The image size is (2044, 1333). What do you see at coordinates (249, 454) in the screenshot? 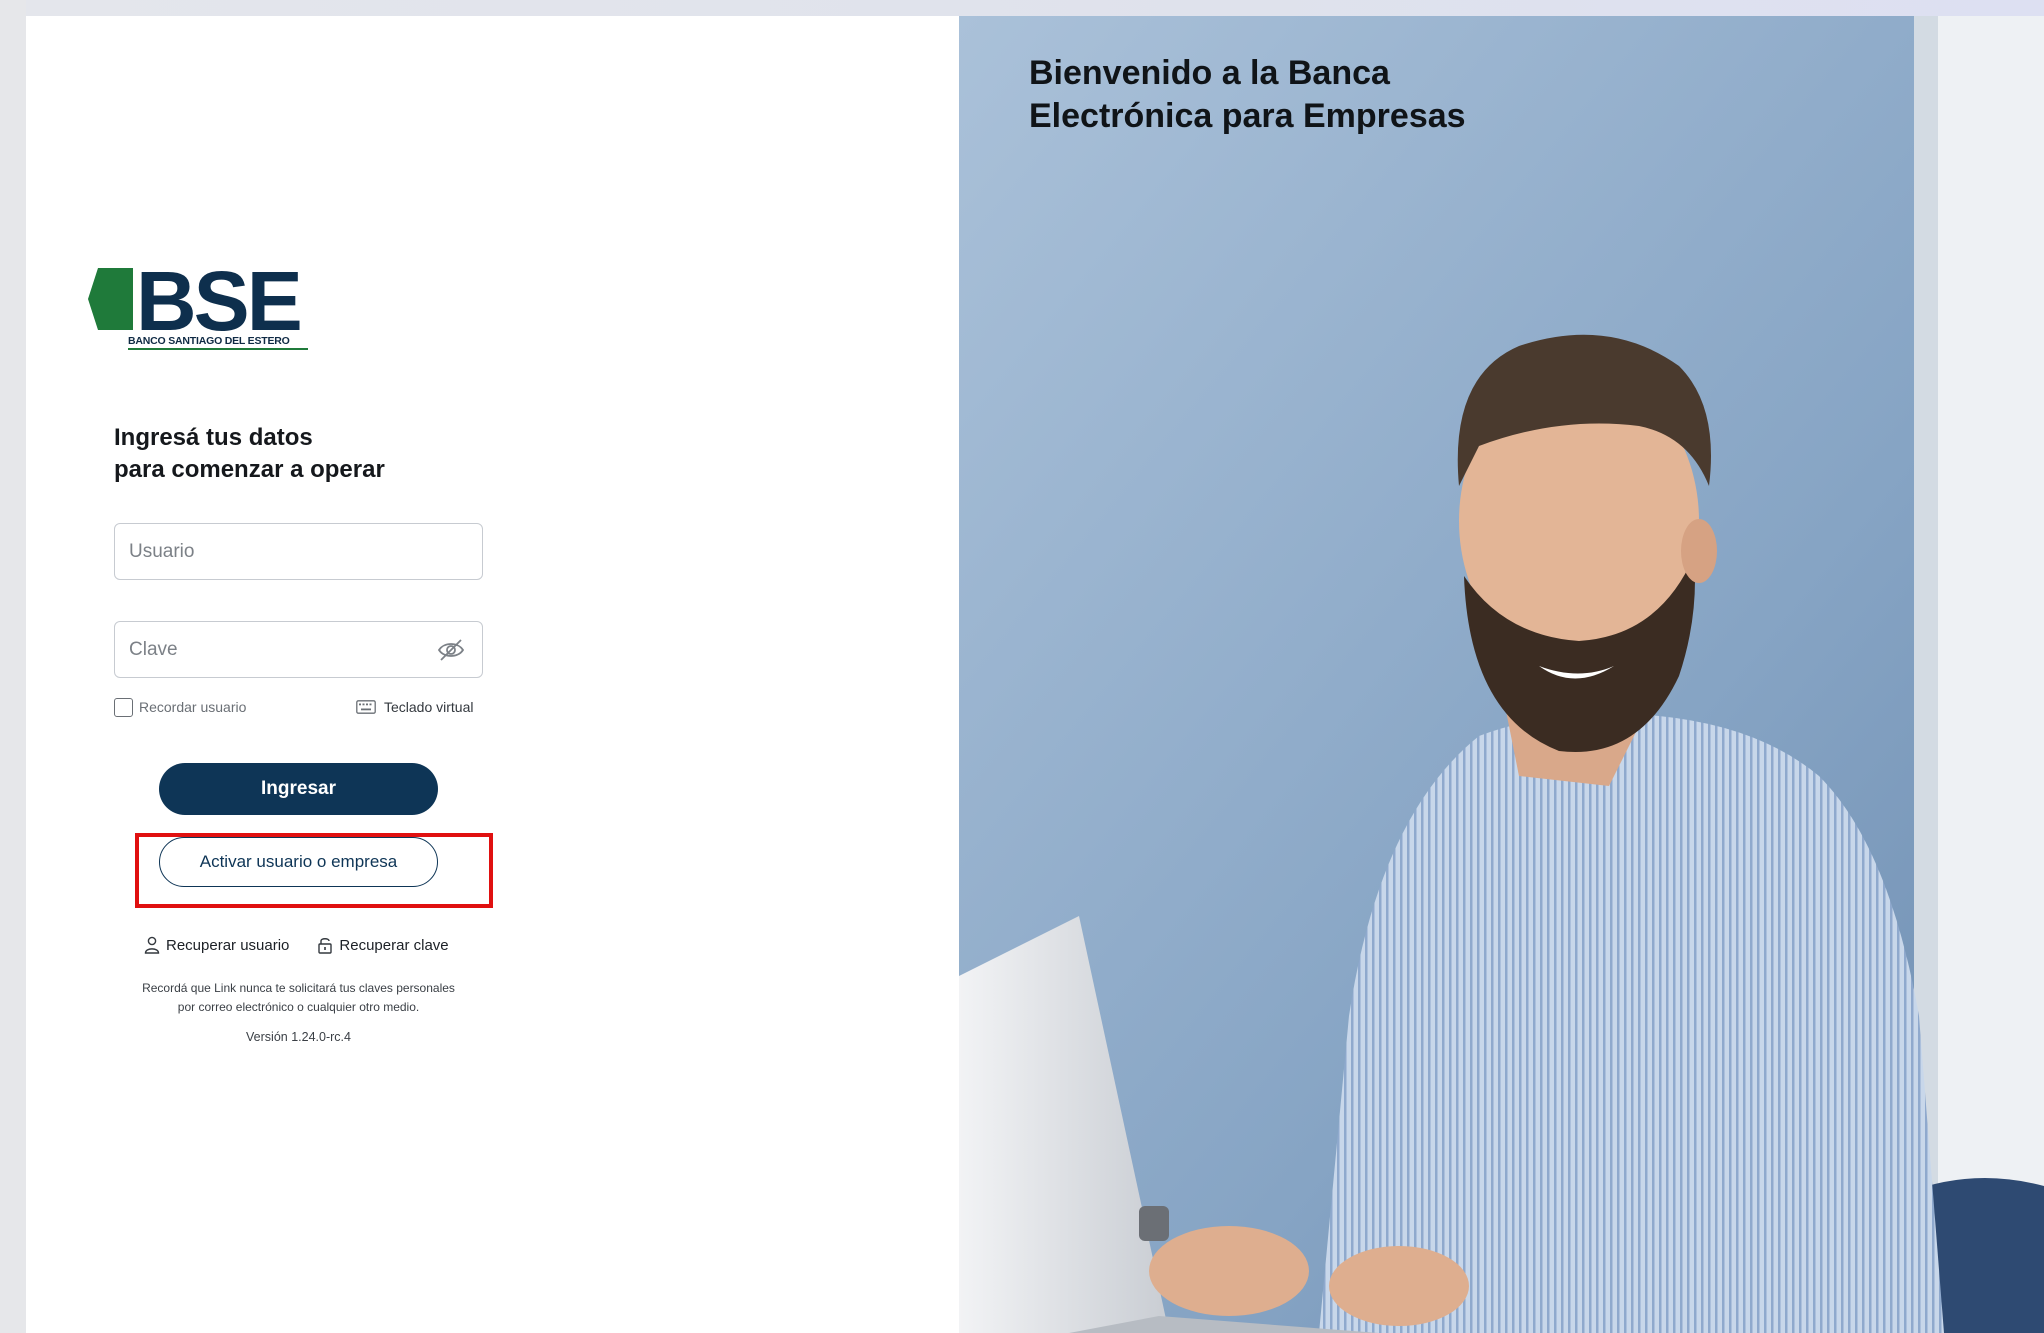
I see `form-headline: Ingresá tus datos para comenzar a operar` at bounding box center [249, 454].